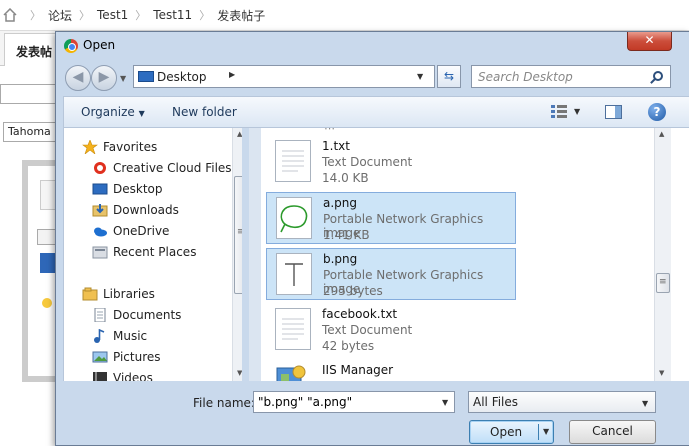 The image size is (689, 446). What do you see at coordinates (391, 370) in the screenshot?
I see `file-item: IIS Manager` at bounding box center [391, 370].